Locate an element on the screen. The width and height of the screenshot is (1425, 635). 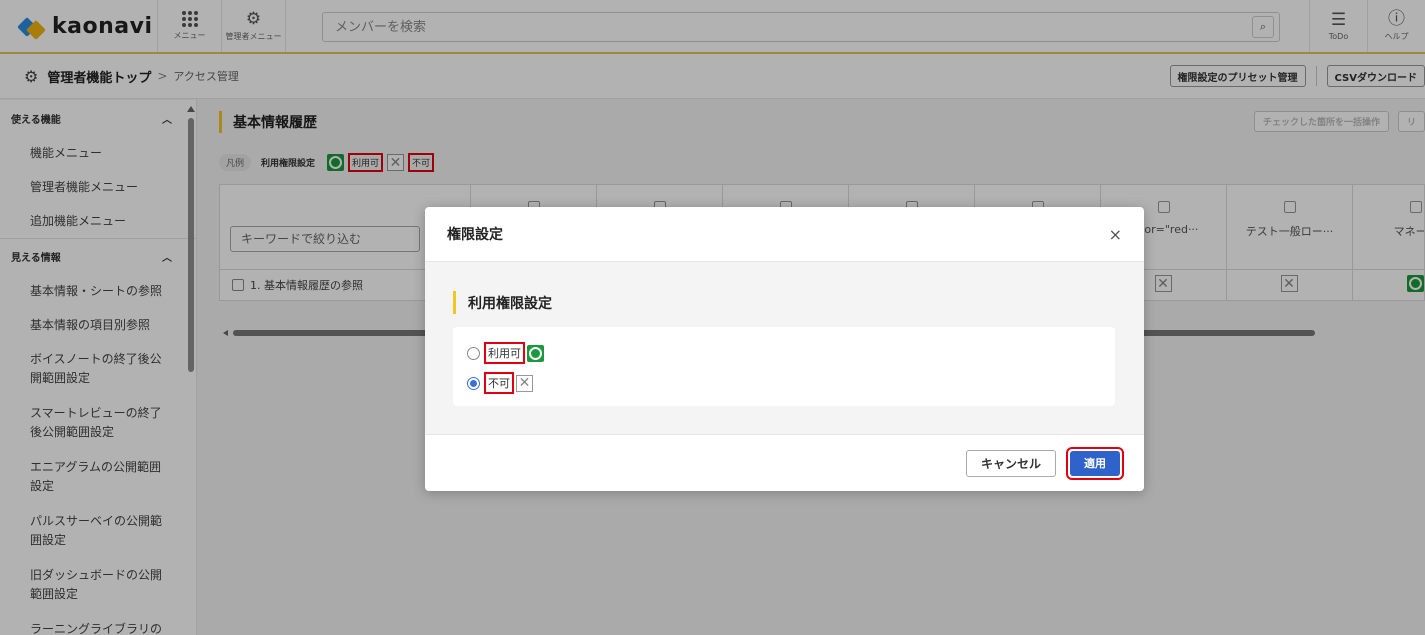
permission-options: 利用可 不可 ✕ is located at coordinates (784, 366).